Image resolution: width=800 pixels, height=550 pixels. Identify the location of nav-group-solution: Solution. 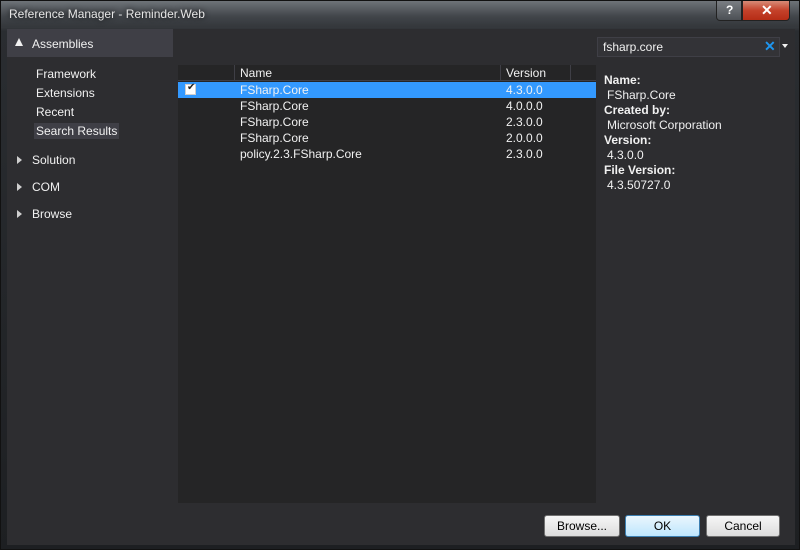
(46, 160).